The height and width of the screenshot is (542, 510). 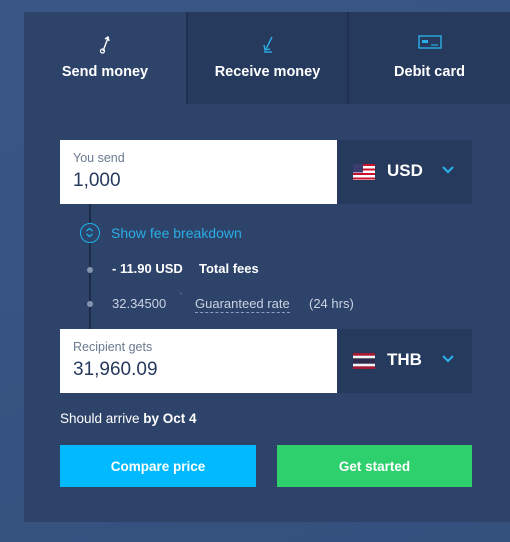 I want to click on total-fees-label: Total fees, so click(x=229, y=268).